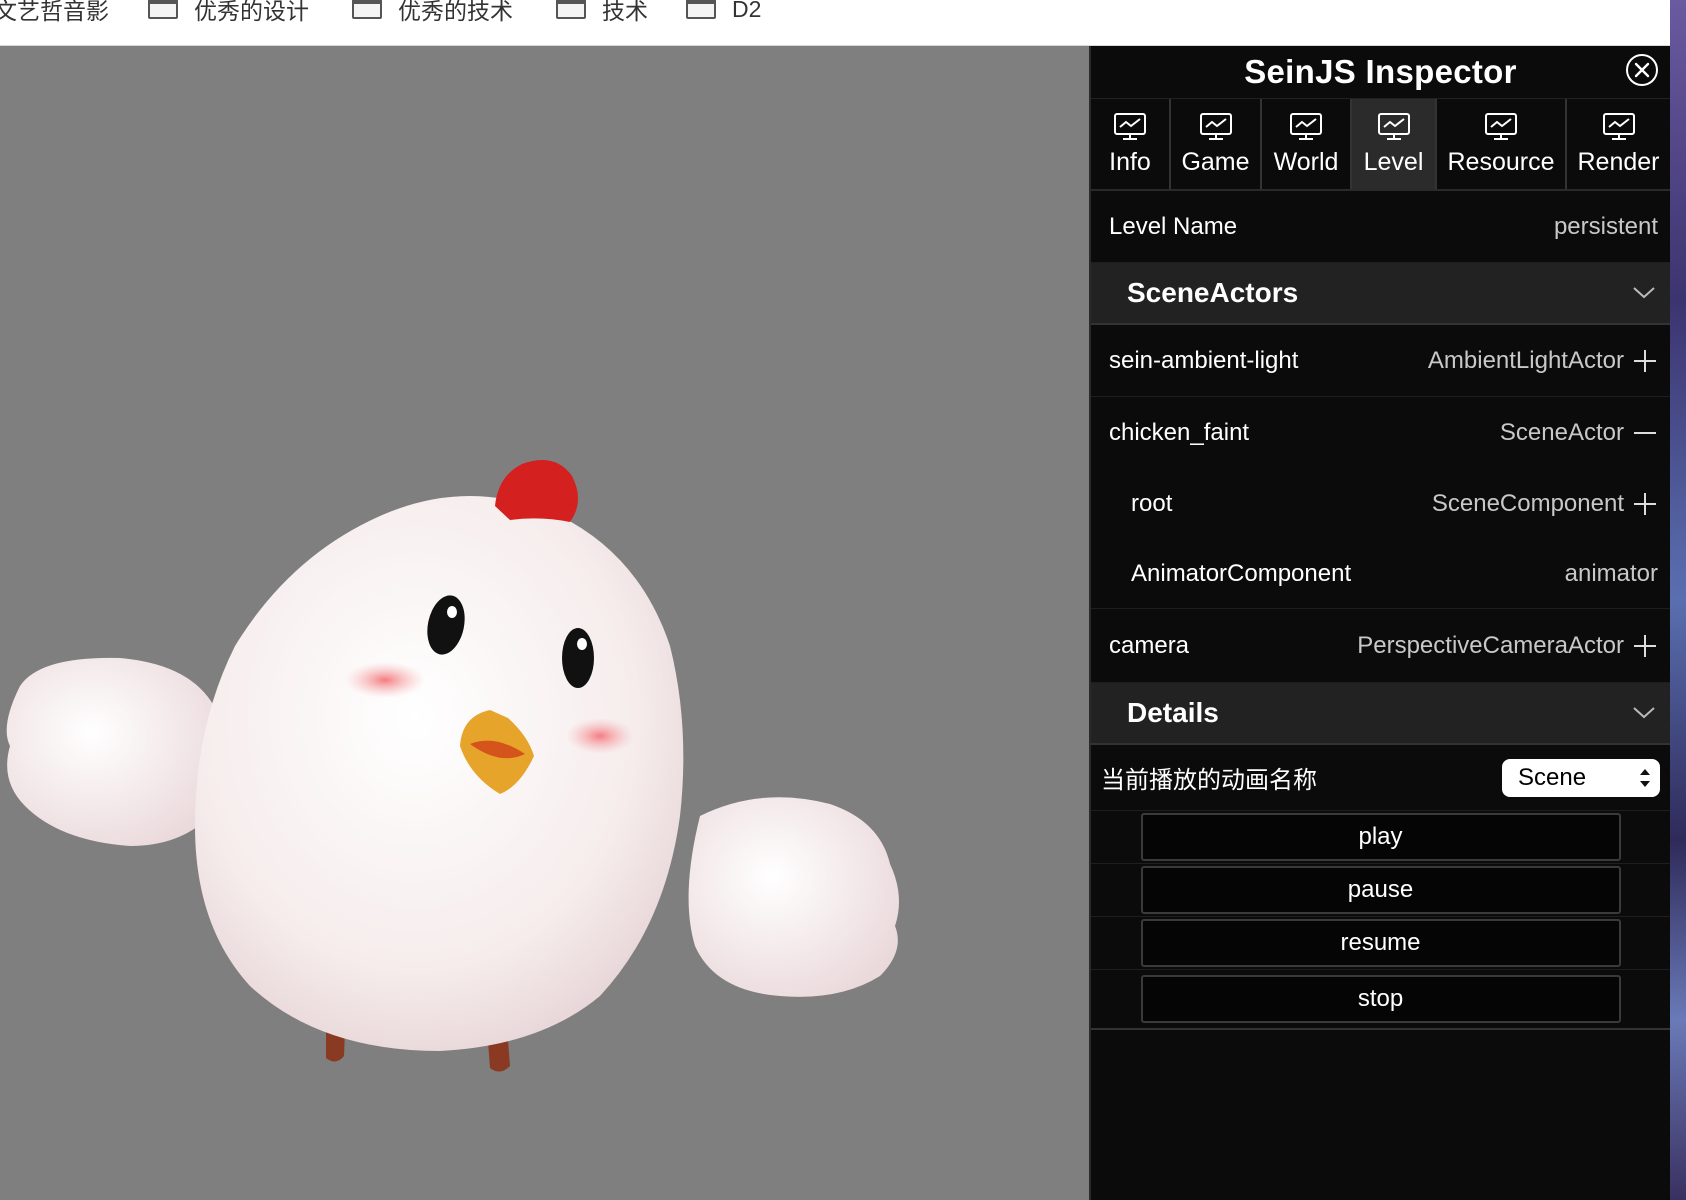 The height and width of the screenshot is (1200, 1686). Describe the element at coordinates (1380, 294) in the screenshot. I see `scene-actors-section-header: SceneActors` at that location.